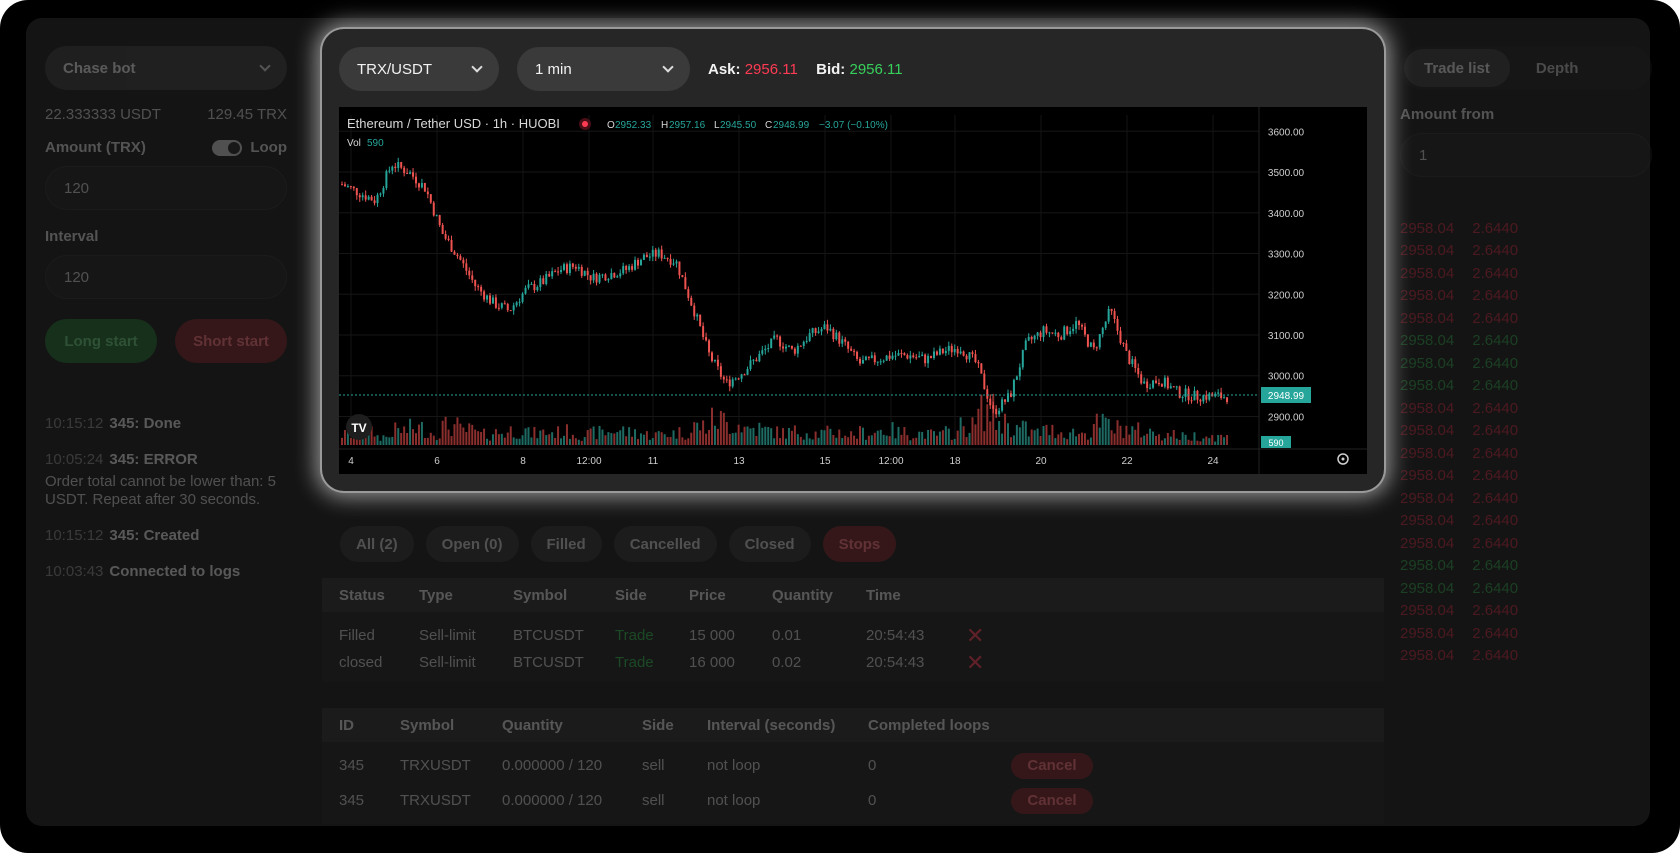 The height and width of the screenshot is (853, 1680). Describe the element at coordinates (588, 461) in the screenshot. I see `x-tick-label: 12:00` at that location.